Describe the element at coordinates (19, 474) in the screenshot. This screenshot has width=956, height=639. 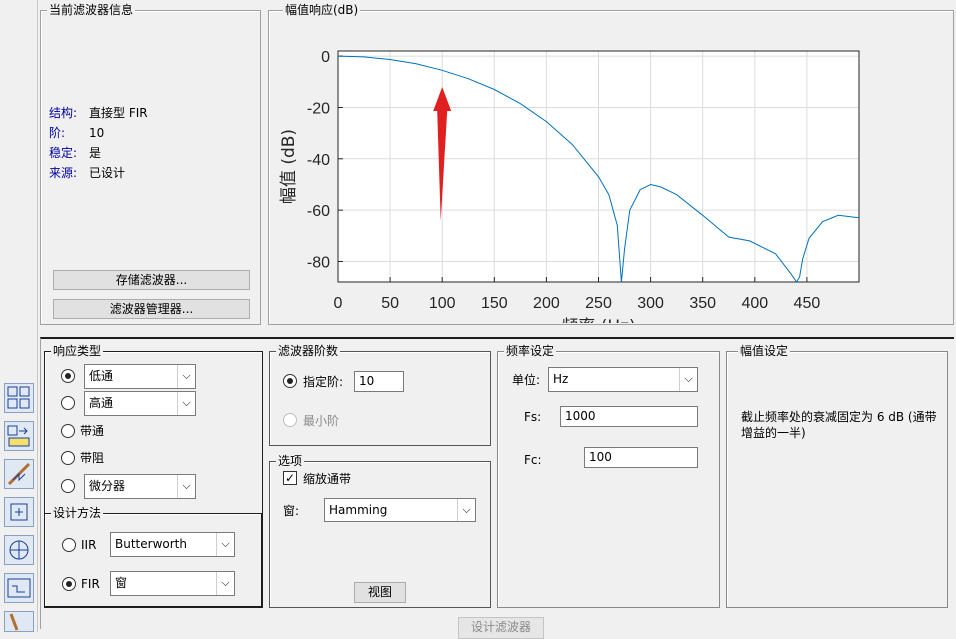
I see `pole-zero-editor-tool-icon` at that location.